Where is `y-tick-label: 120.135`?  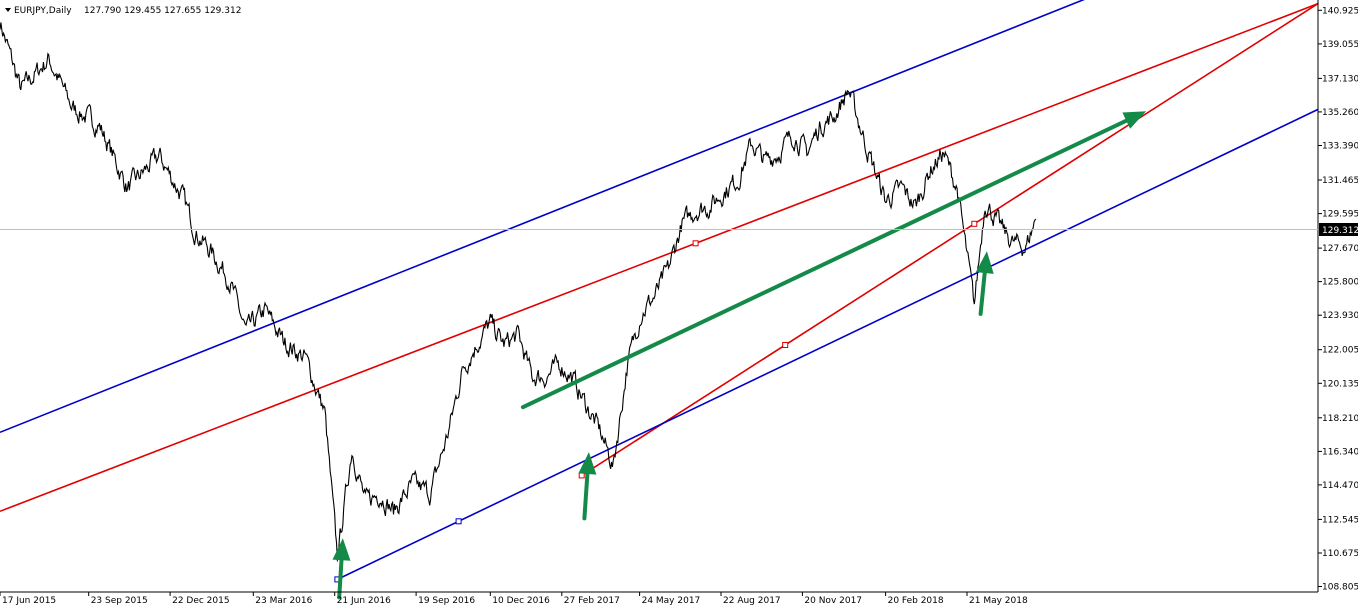
y-tick-label: 120.135 is located at coordinates (1340, 384).